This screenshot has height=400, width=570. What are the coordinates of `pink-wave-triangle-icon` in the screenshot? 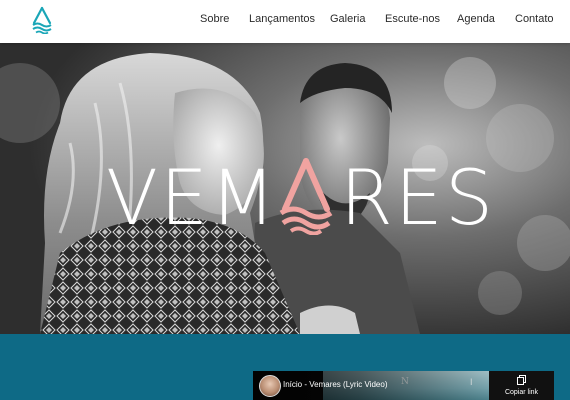 It's located at (306, 196).